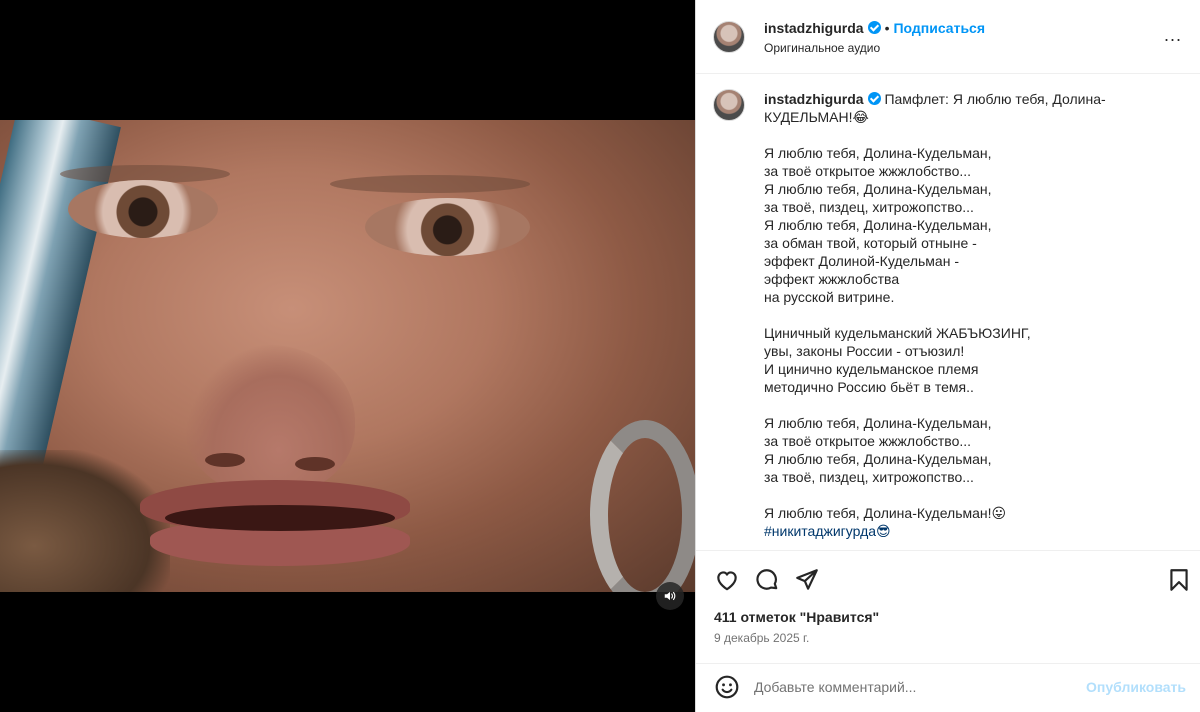  Describe the element at coordinates (869, 387) in the screenshot. I see `caption-line: методично Россию бьёт в темя..` at that location.